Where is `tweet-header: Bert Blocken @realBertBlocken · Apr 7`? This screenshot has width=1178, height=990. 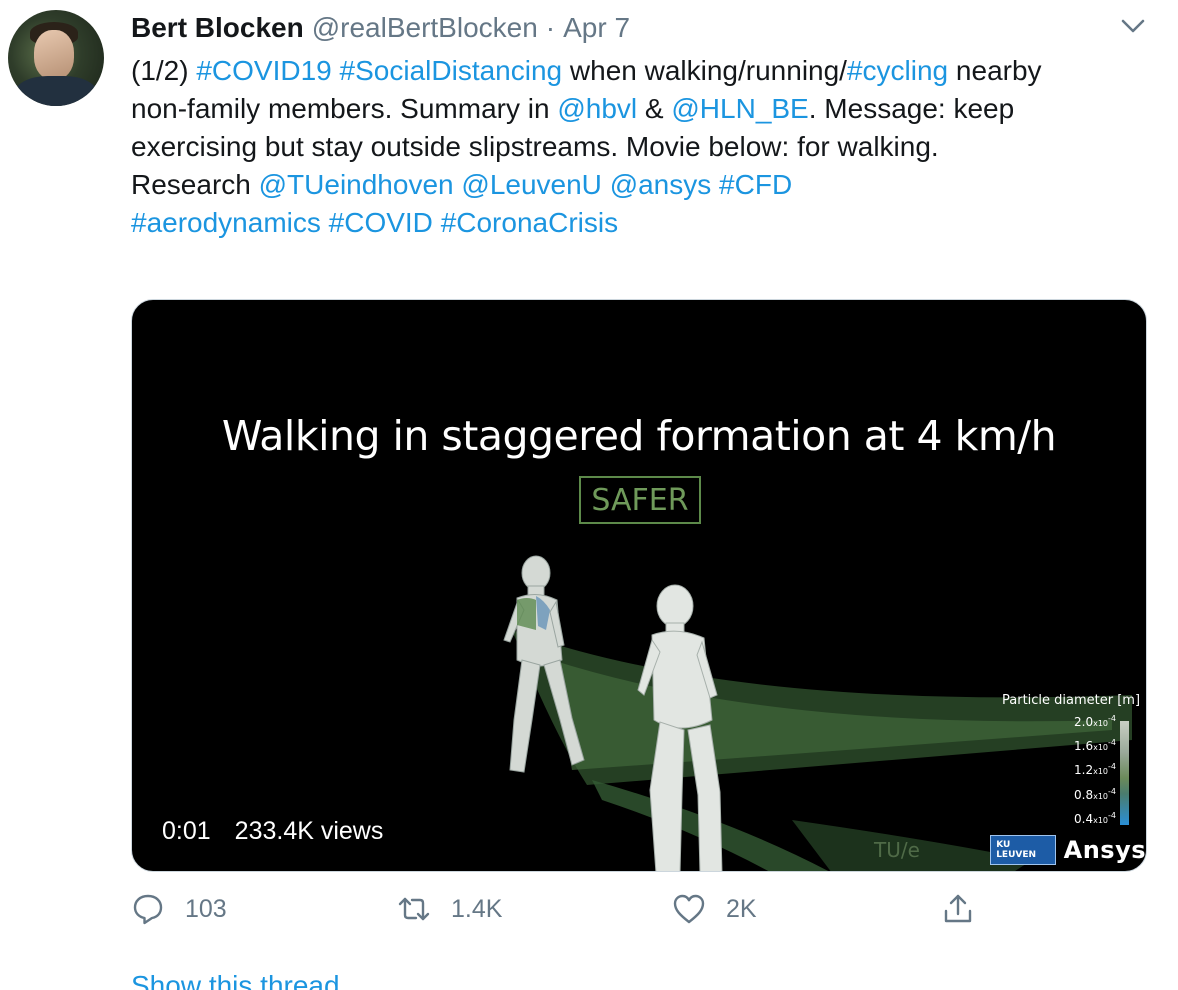
tweet-header: Bert Blocken @realBertBlocken · Apr 7 is located at coordinates (380, 28).